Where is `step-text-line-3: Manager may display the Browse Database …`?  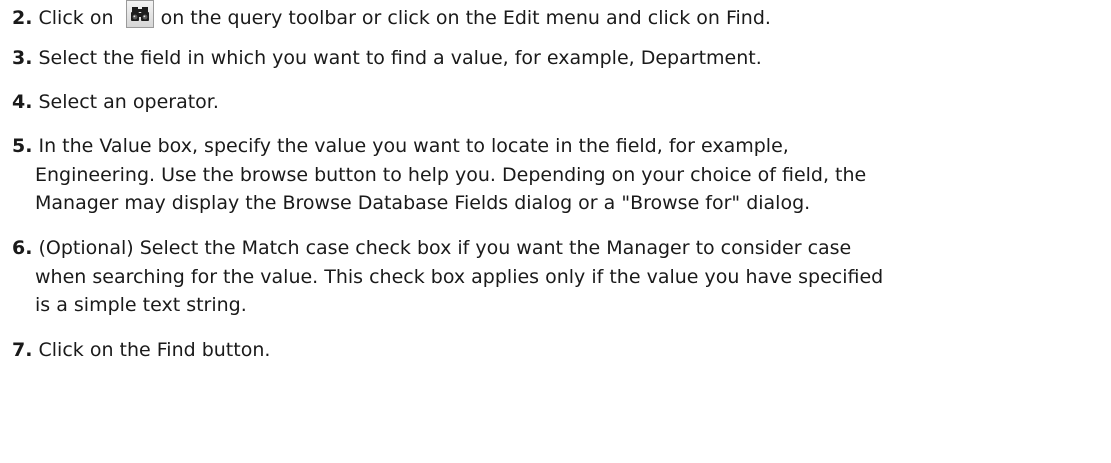
step-text-line-3: Manager may display the Browse Database … is located at coordinates (423, 203).